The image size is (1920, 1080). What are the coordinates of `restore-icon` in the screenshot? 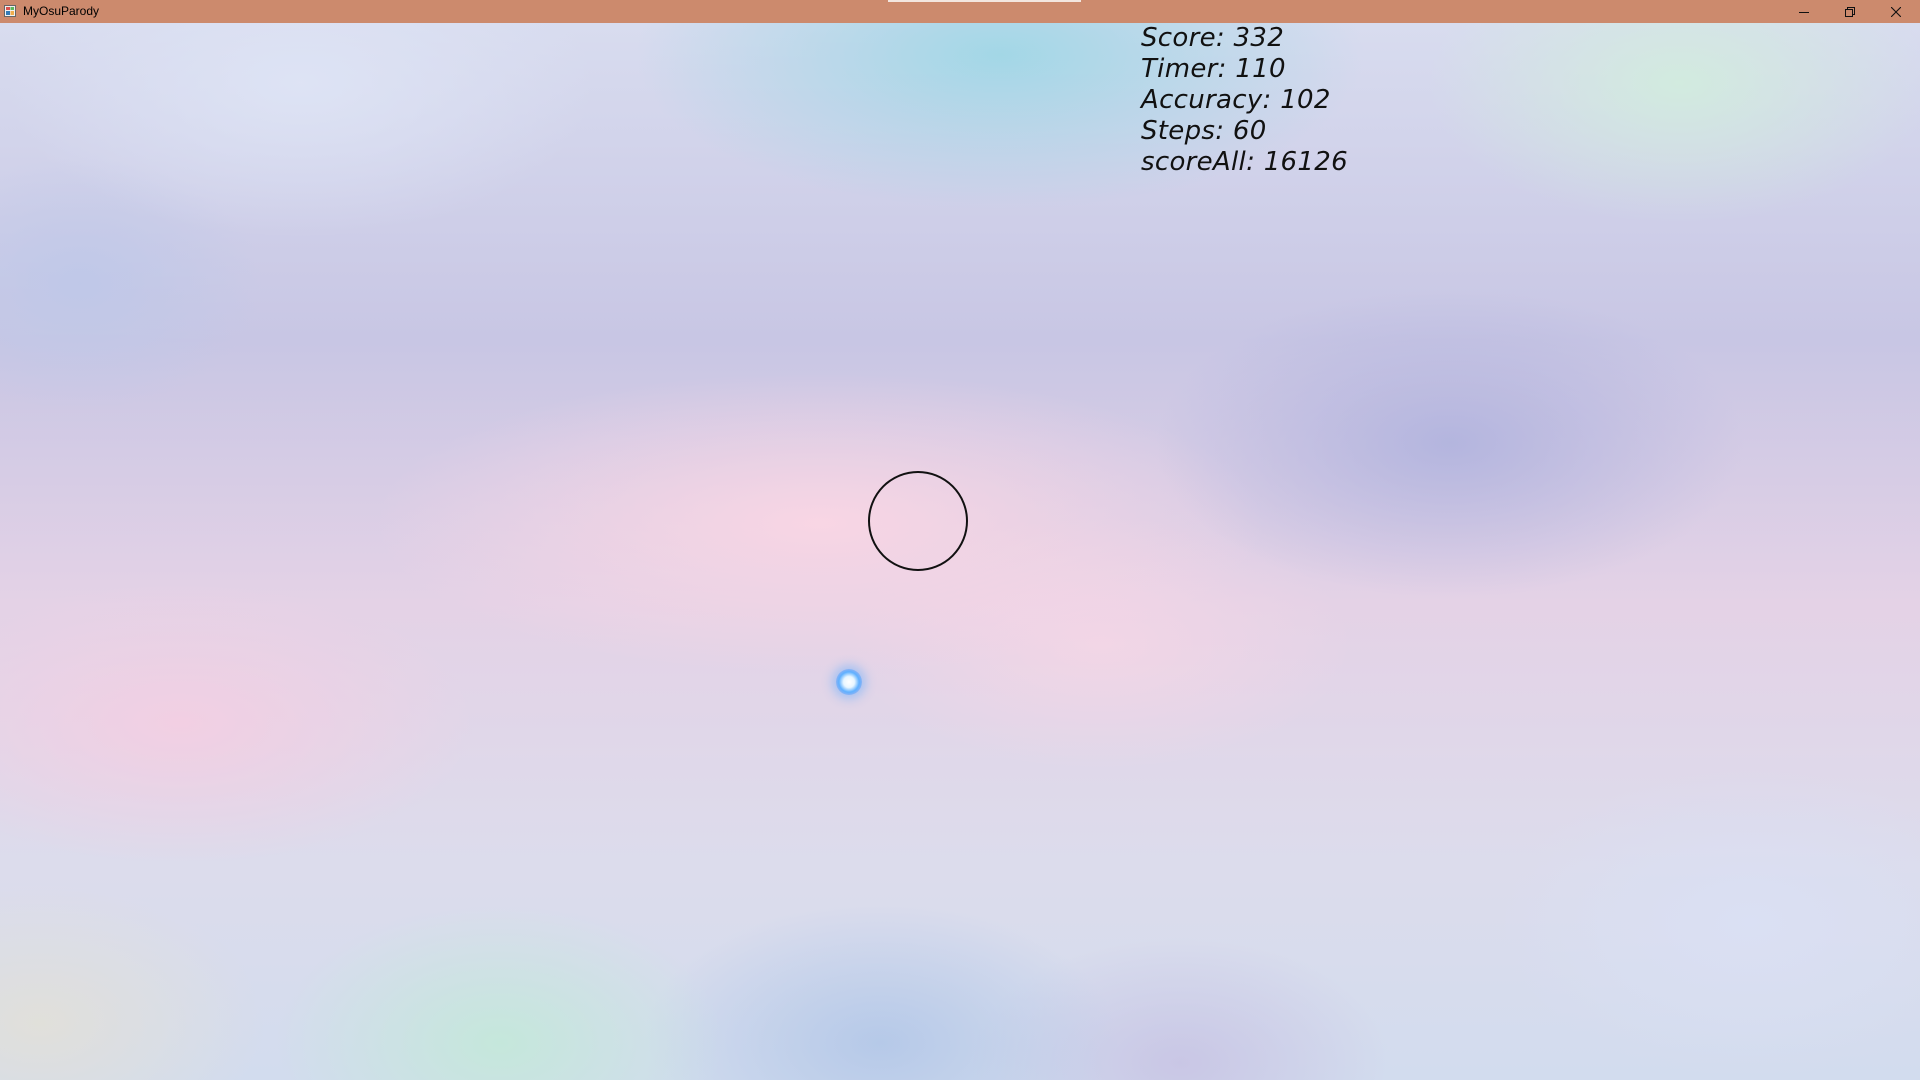 It's located at (1850, 11).